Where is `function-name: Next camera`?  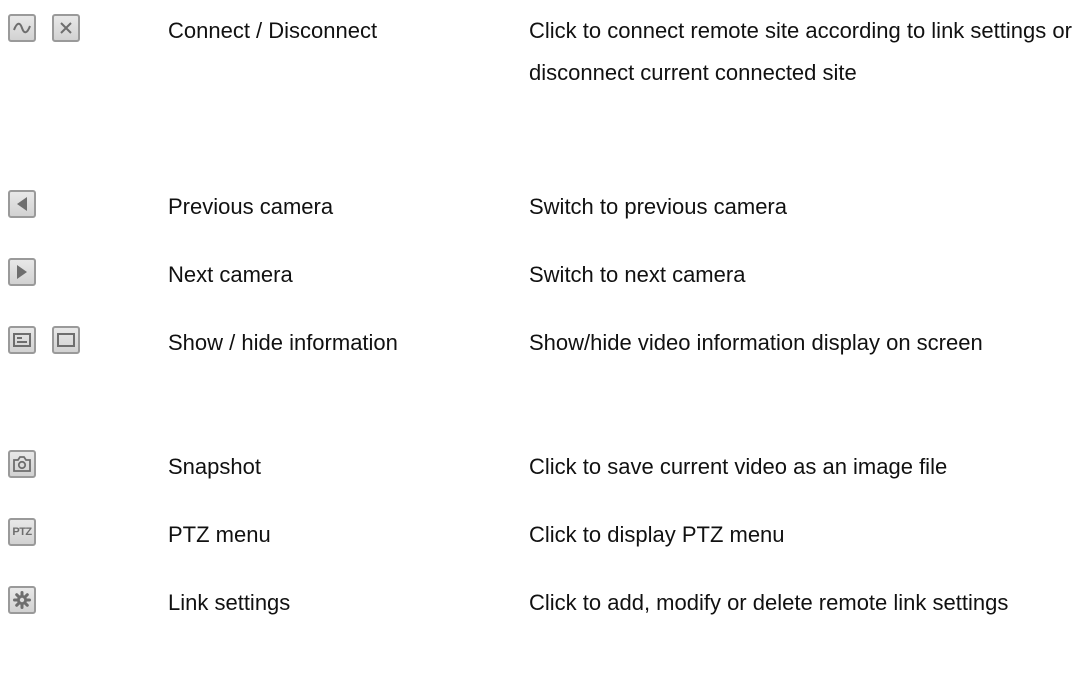
function-name: Next camera is located at coordinates (230, 274).